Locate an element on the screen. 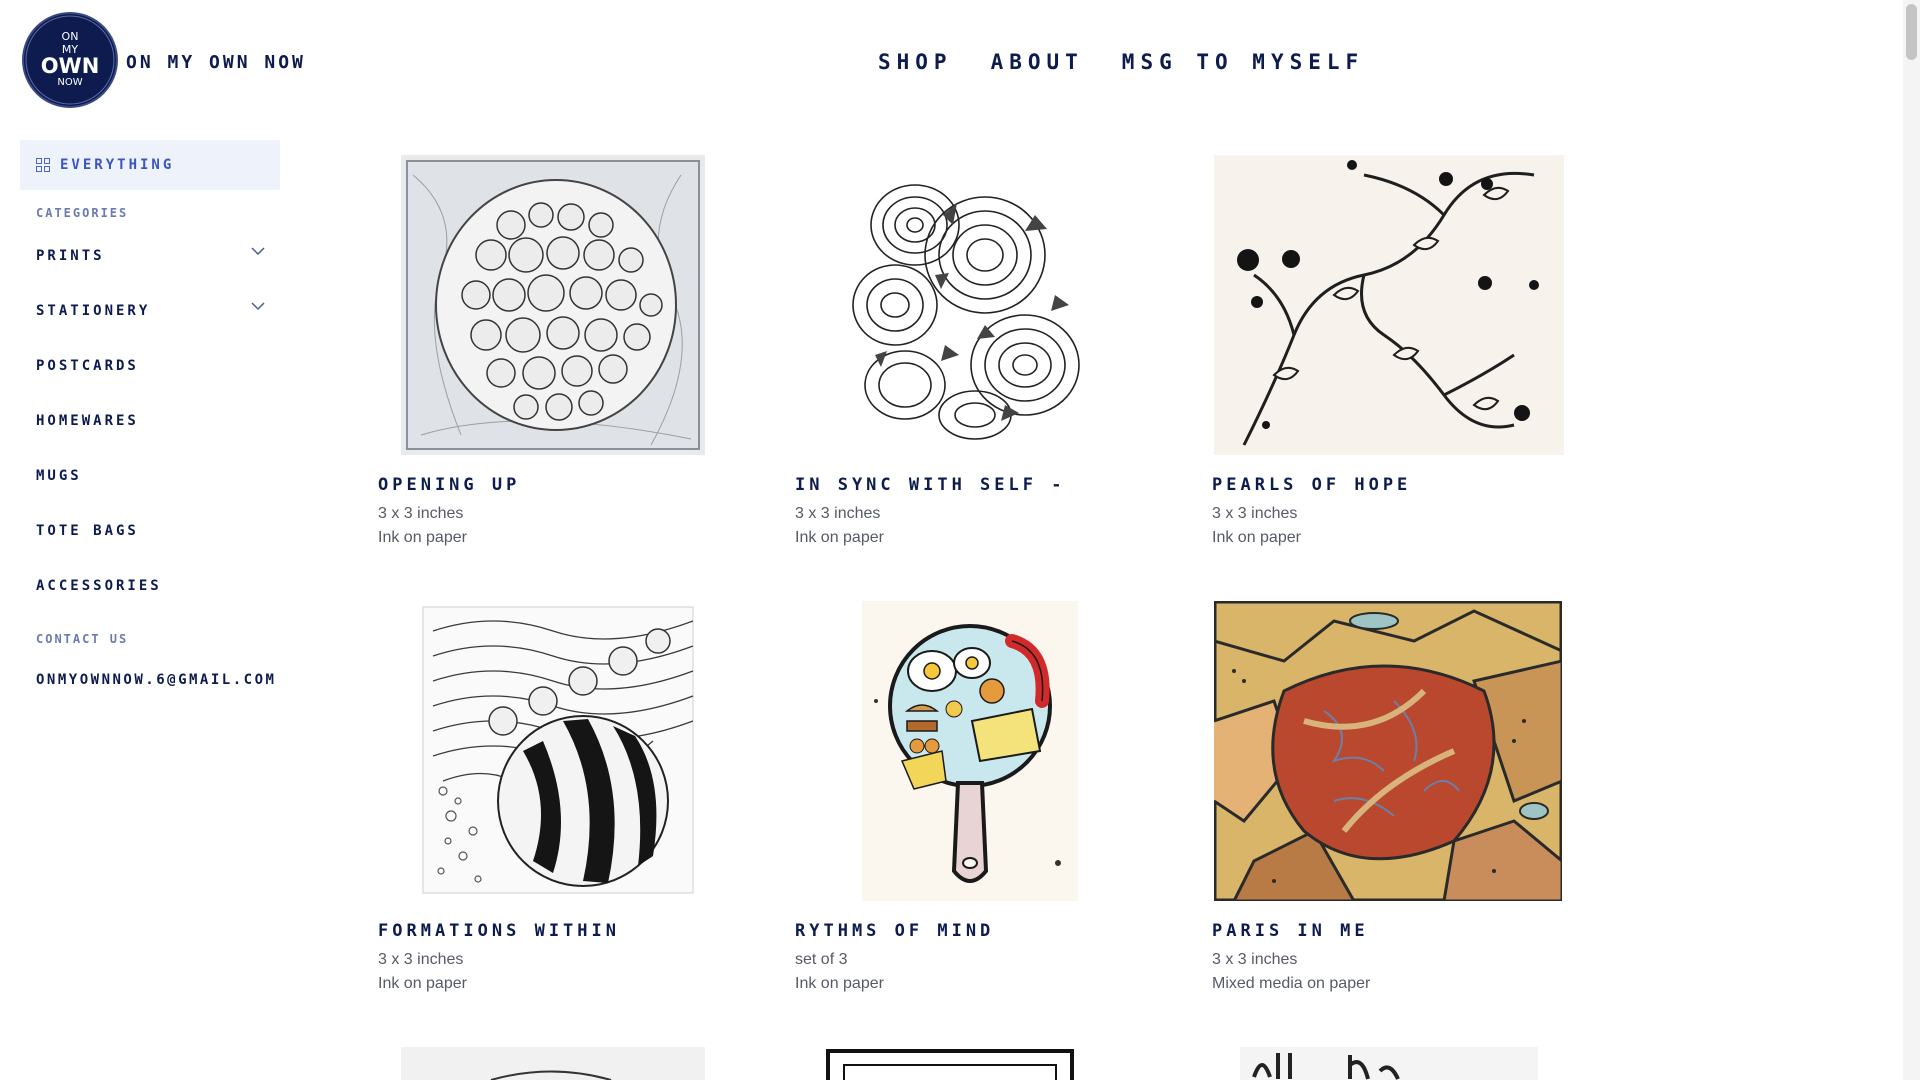 The width and height of the screenshot is (1920, 1080). grid-icon is located at coordinates (43, 165).